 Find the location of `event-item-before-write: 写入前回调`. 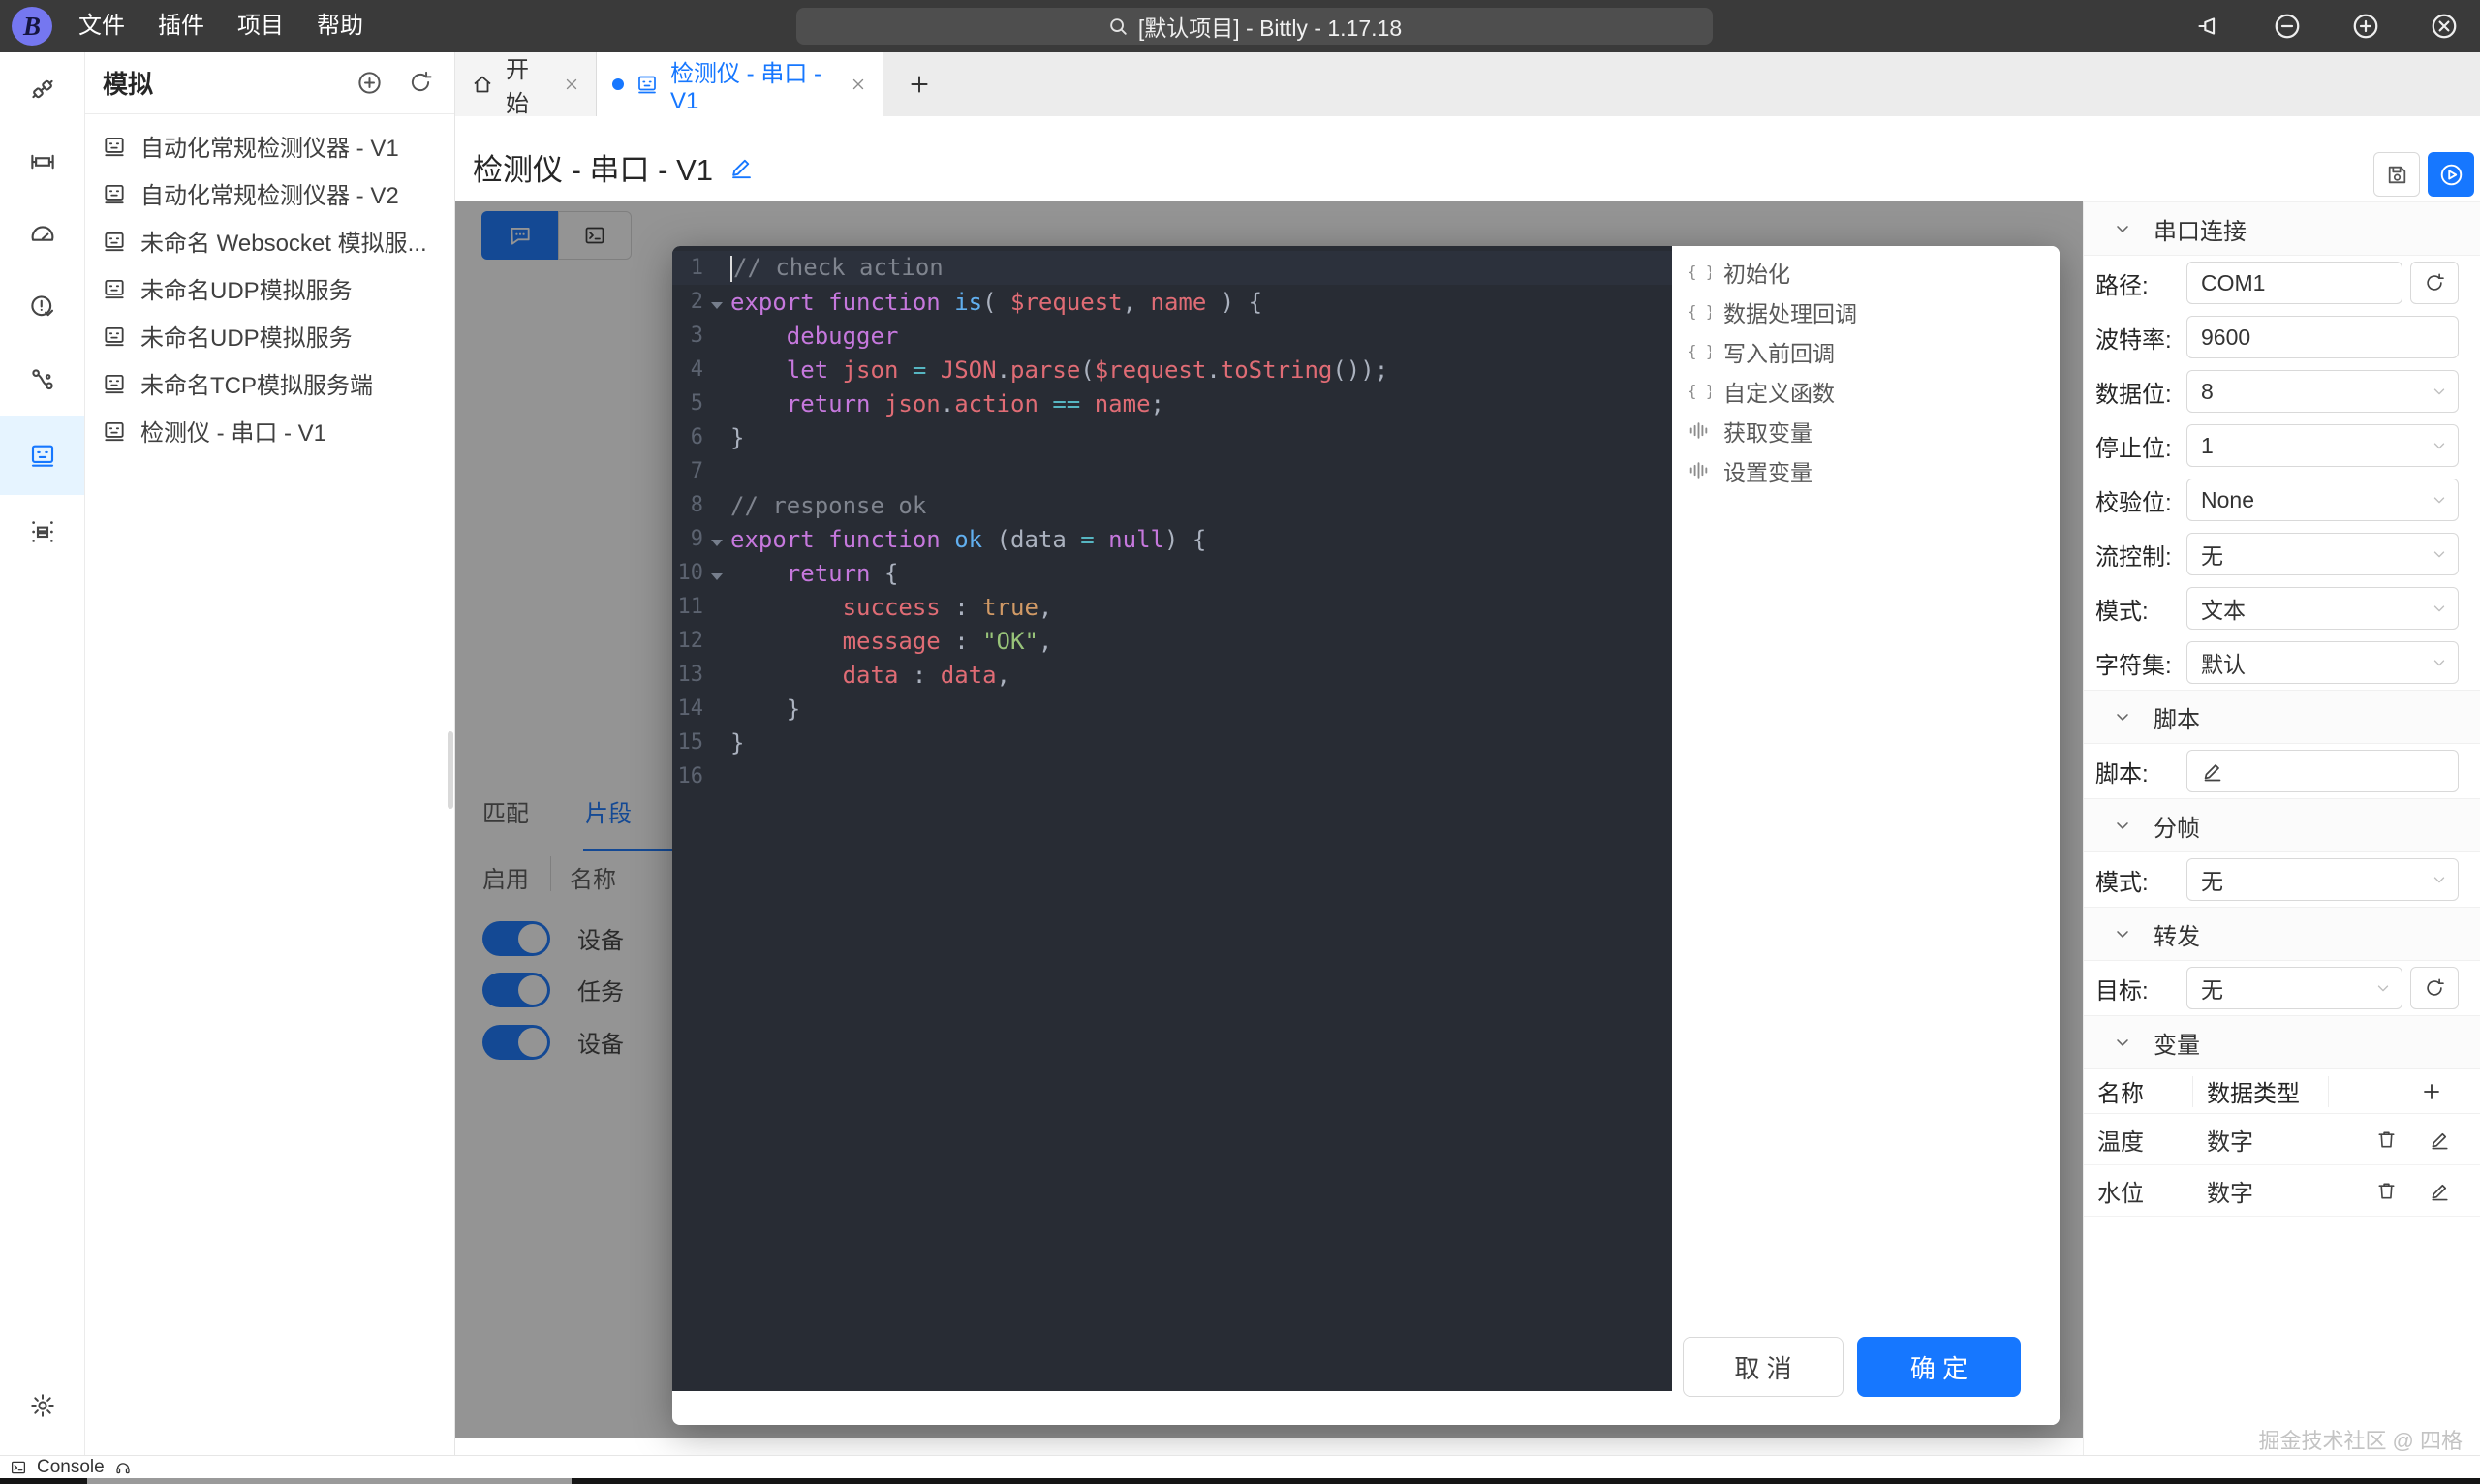

event-item-before-write: 写入前回调 is located at coordinates (1866, 351).